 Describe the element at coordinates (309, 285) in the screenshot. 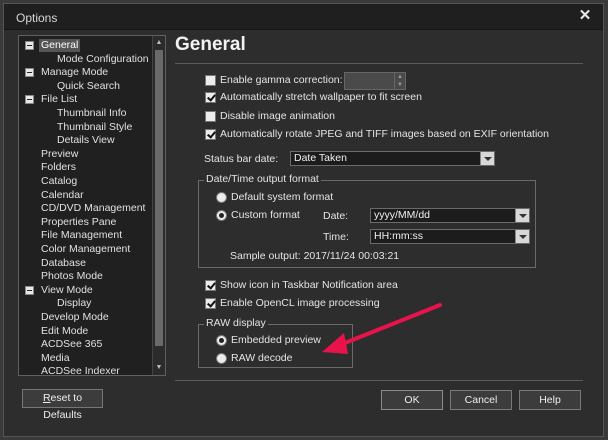

I see `taskbar-label: Show icon in Taskbar Notification area` at that location.